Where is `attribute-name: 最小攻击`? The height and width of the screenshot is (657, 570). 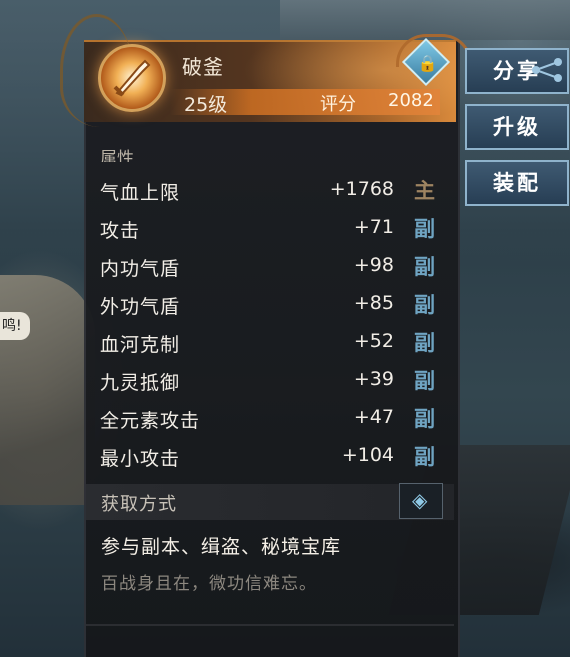
attribute-name: 最小攻击 is located at coordinates (140, 459).